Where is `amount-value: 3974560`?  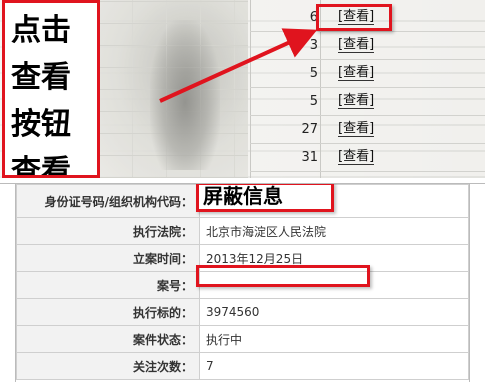
amount-value: 3974560 is located at coordinates (334, 312).